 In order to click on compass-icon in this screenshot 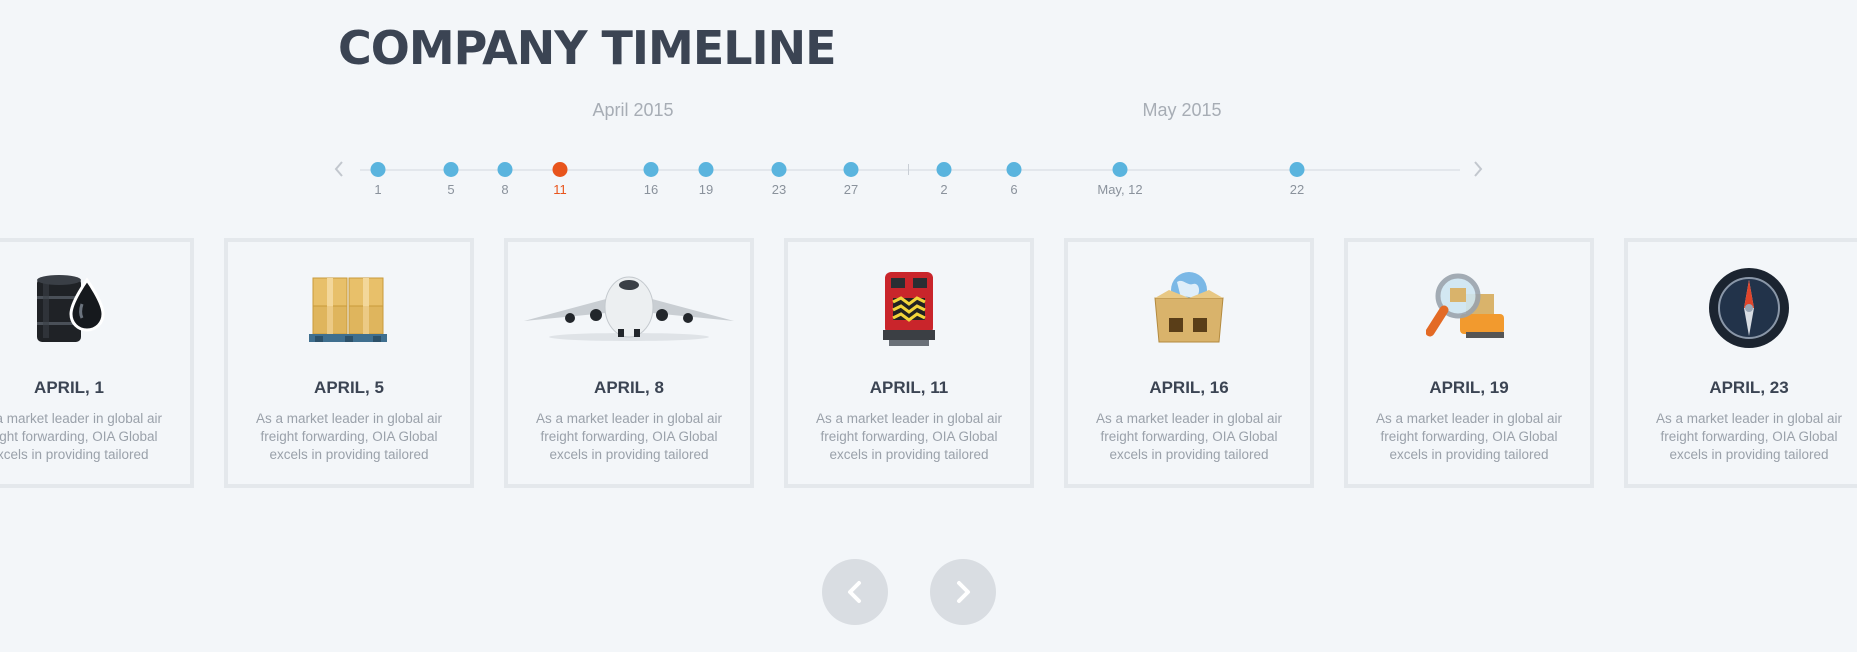, I will do `click(1742, 308)`.